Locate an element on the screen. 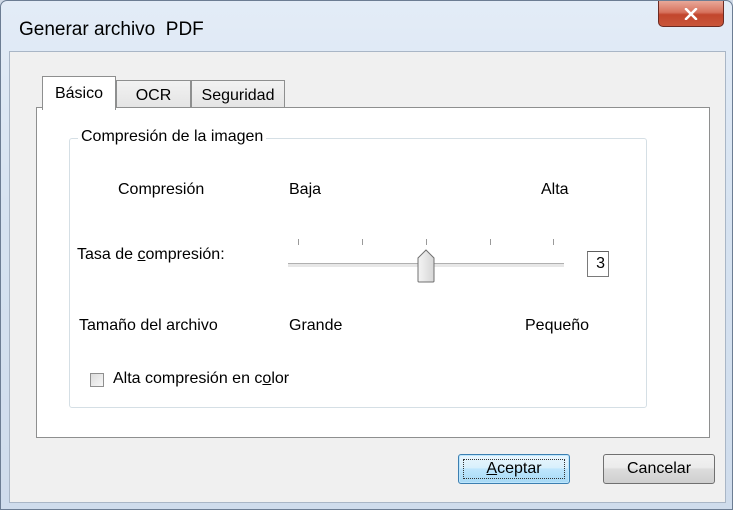  close-icon is located at coordinates (691, 13).